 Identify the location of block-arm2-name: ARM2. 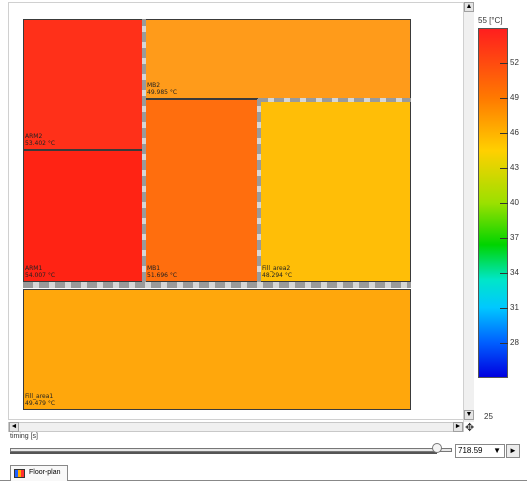
(34, 136).